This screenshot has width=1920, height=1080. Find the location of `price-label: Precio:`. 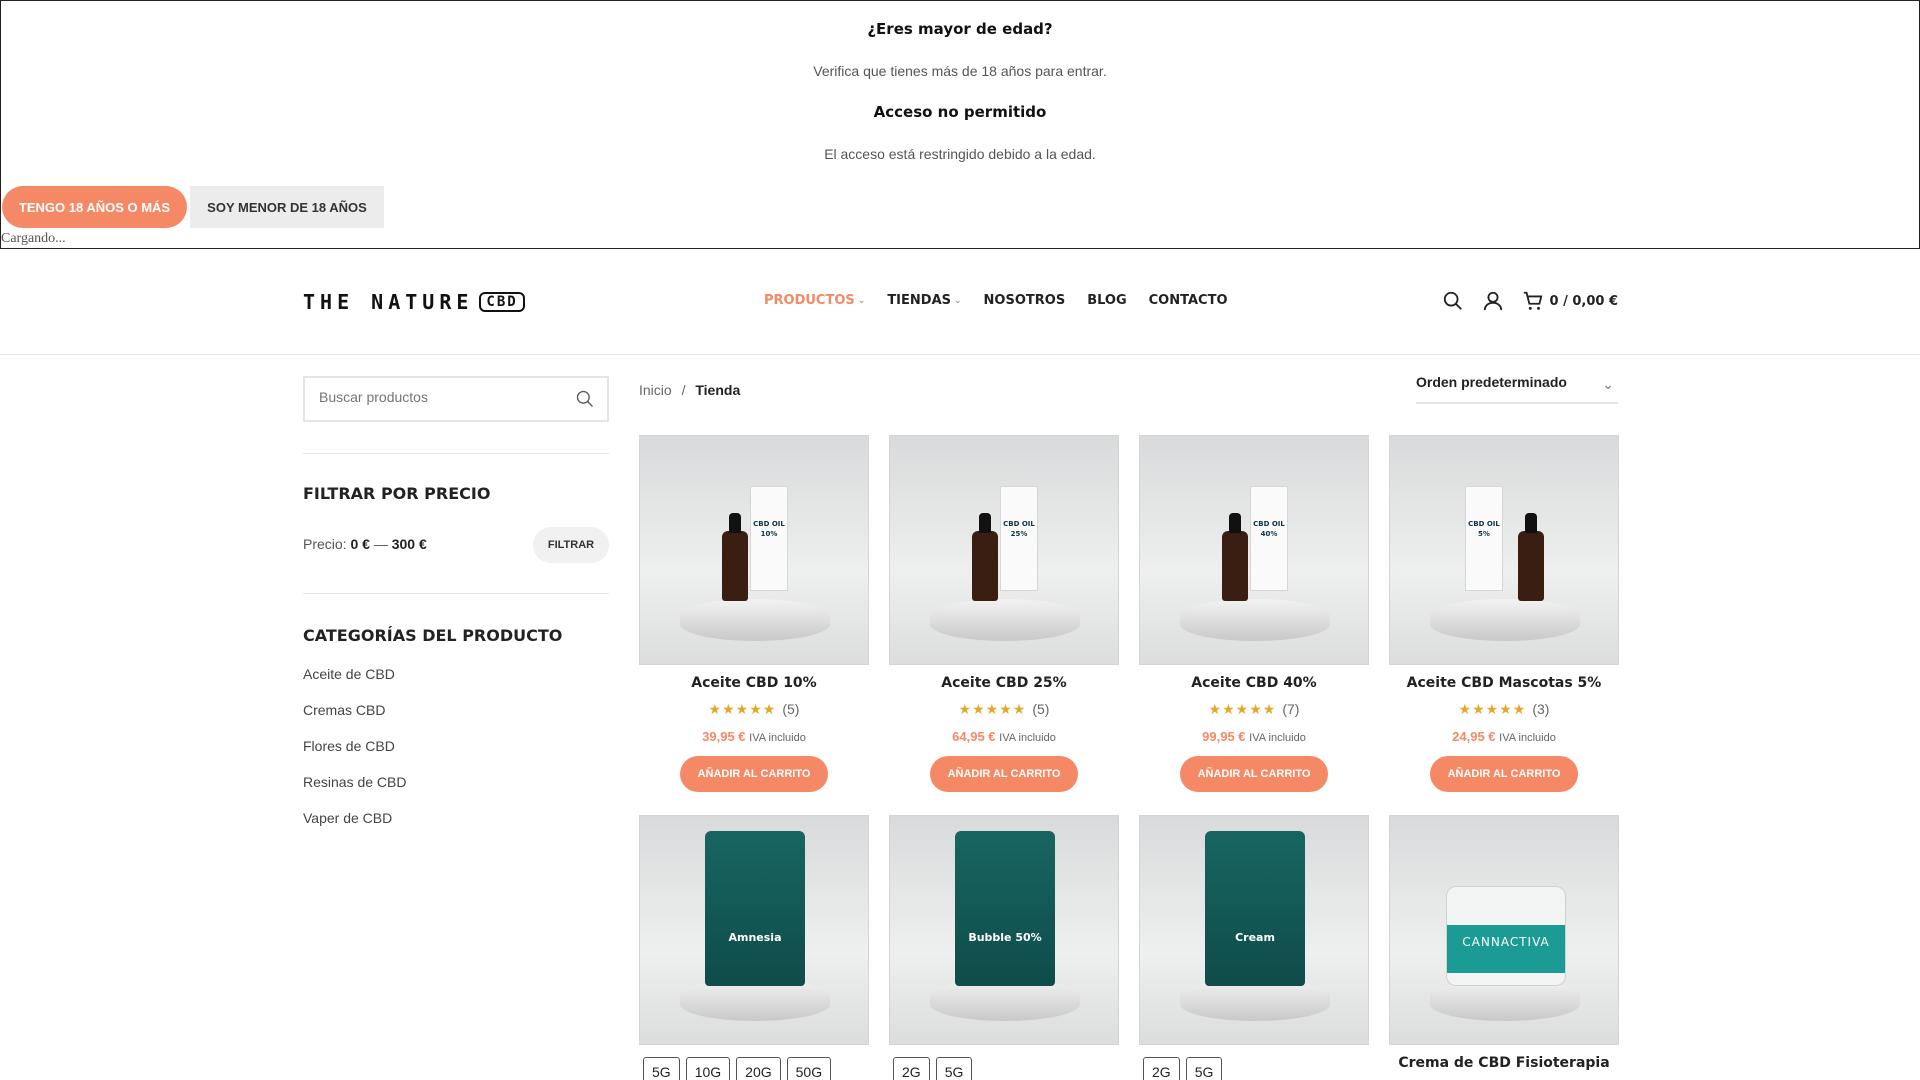

price-label: Precio: is located at coordinates (325, 544).